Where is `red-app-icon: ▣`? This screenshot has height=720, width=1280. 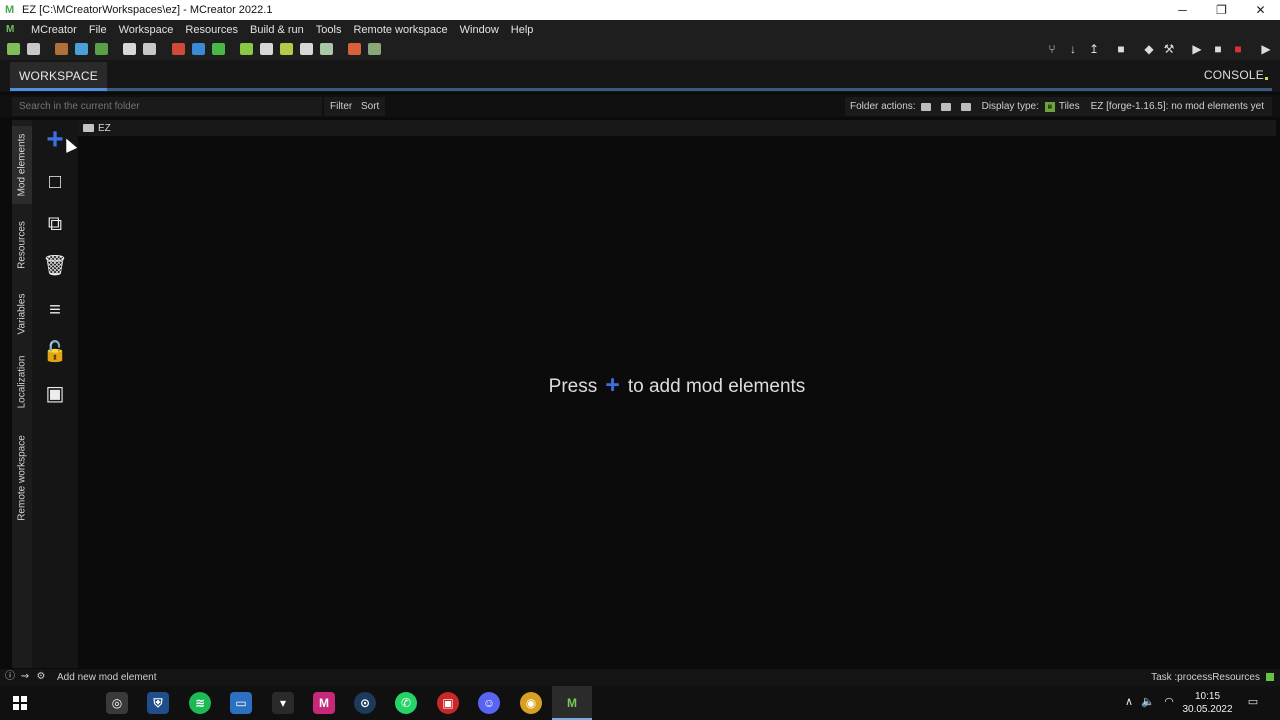 red-app-icon: ▣ is located at coordinates (448, 703).